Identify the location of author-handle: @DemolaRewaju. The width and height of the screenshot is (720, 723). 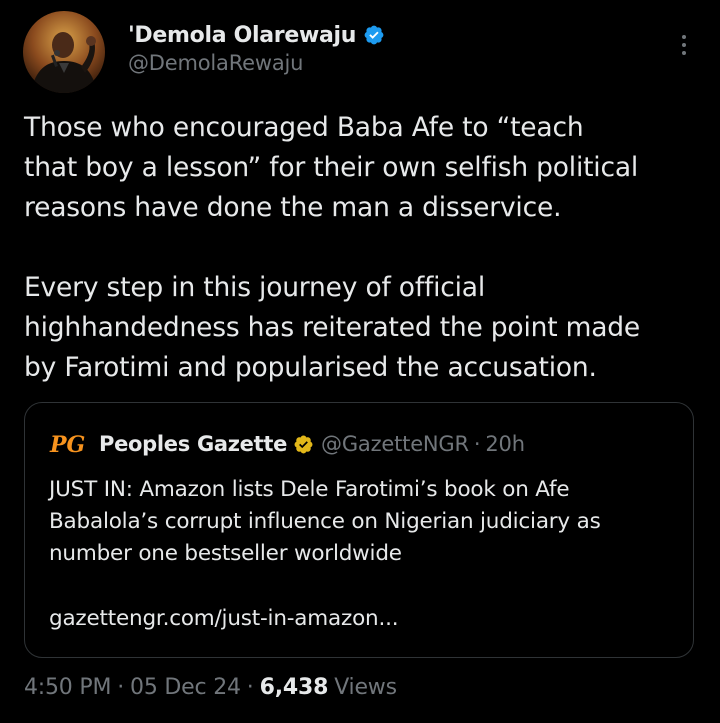
(256, 63).